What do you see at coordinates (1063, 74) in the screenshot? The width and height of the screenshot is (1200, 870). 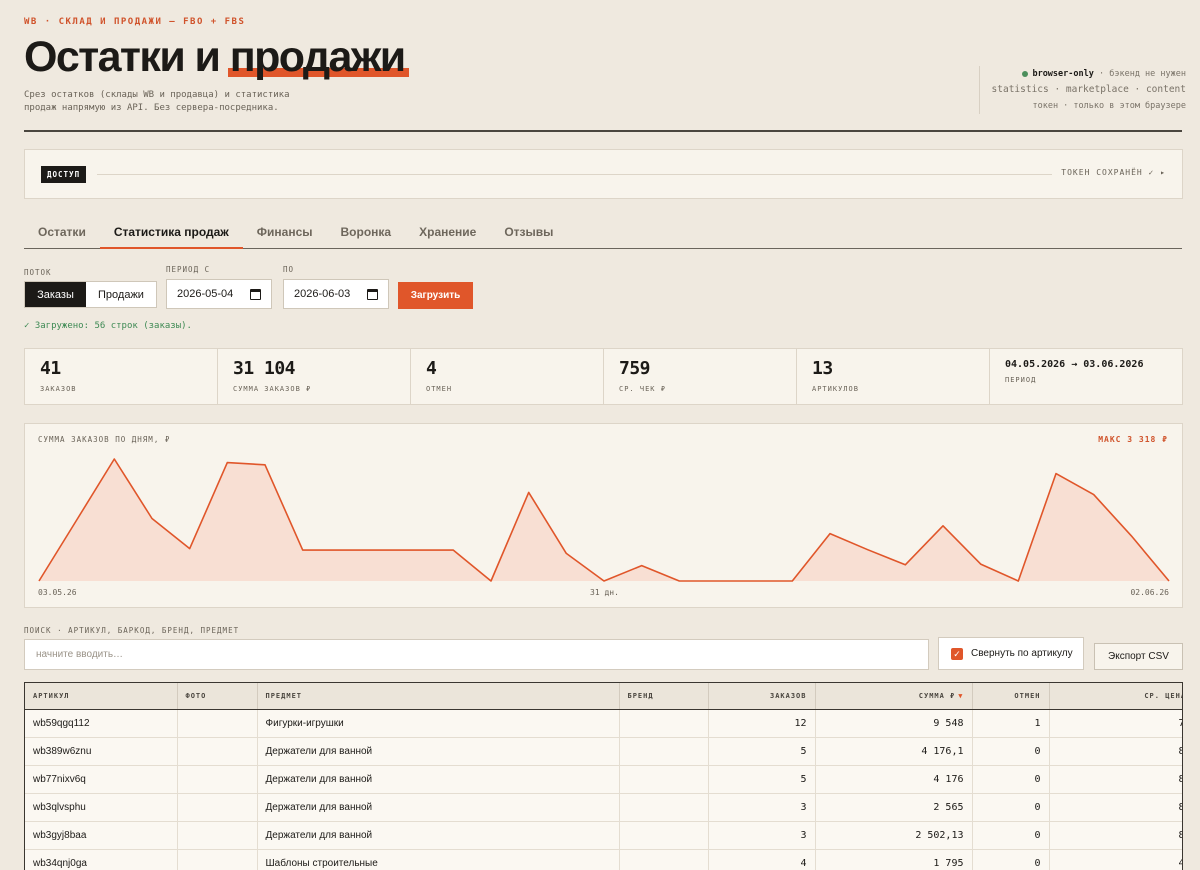 I see `mode-label: browser-only` at bounding box center [1063, 74].